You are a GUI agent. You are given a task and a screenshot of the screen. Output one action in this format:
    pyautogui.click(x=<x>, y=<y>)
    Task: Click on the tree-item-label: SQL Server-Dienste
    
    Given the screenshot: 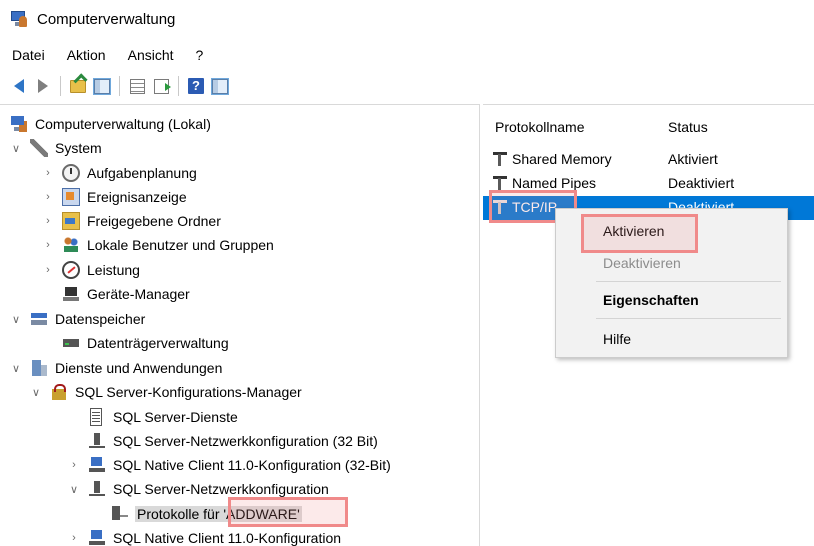 What is the action you would take?
    pyautogui.click(x=175, y=417)
    